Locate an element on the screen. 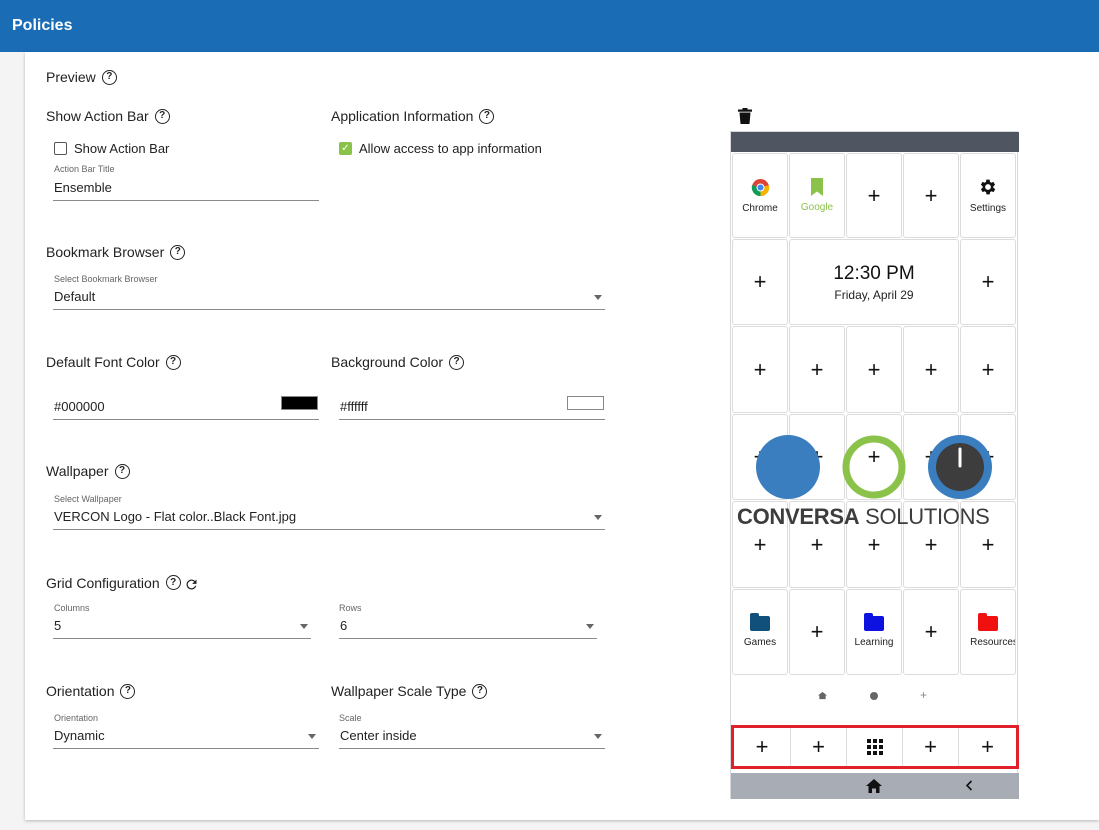 The image size is (1099, 830). columns-label: Columns is located at coordinates (72, 608).